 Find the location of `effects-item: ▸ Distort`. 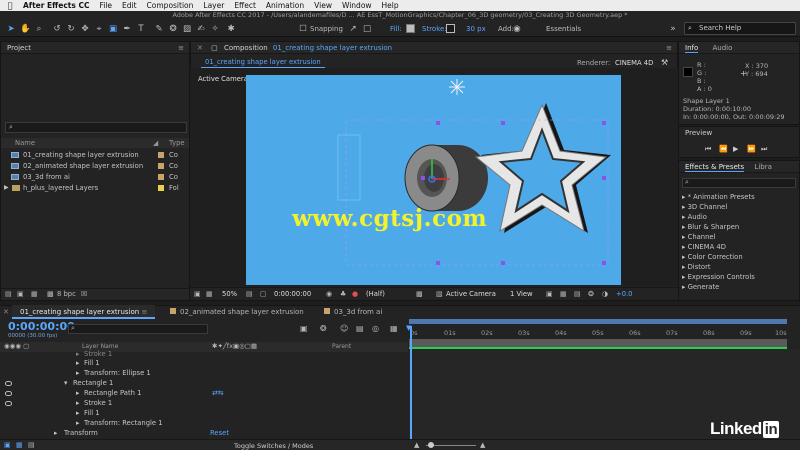

effects-item: ▸ Distort is located at coordinates (739, 267).